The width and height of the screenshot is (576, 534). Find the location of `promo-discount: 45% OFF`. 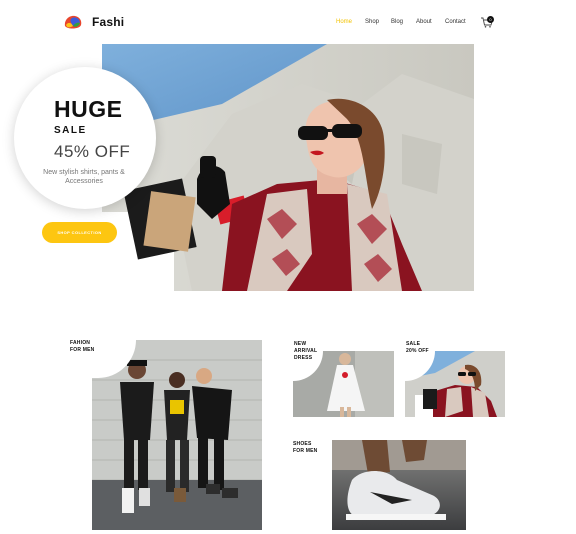

promo-discount: 45% OFF is located at coordinates (92, 151).